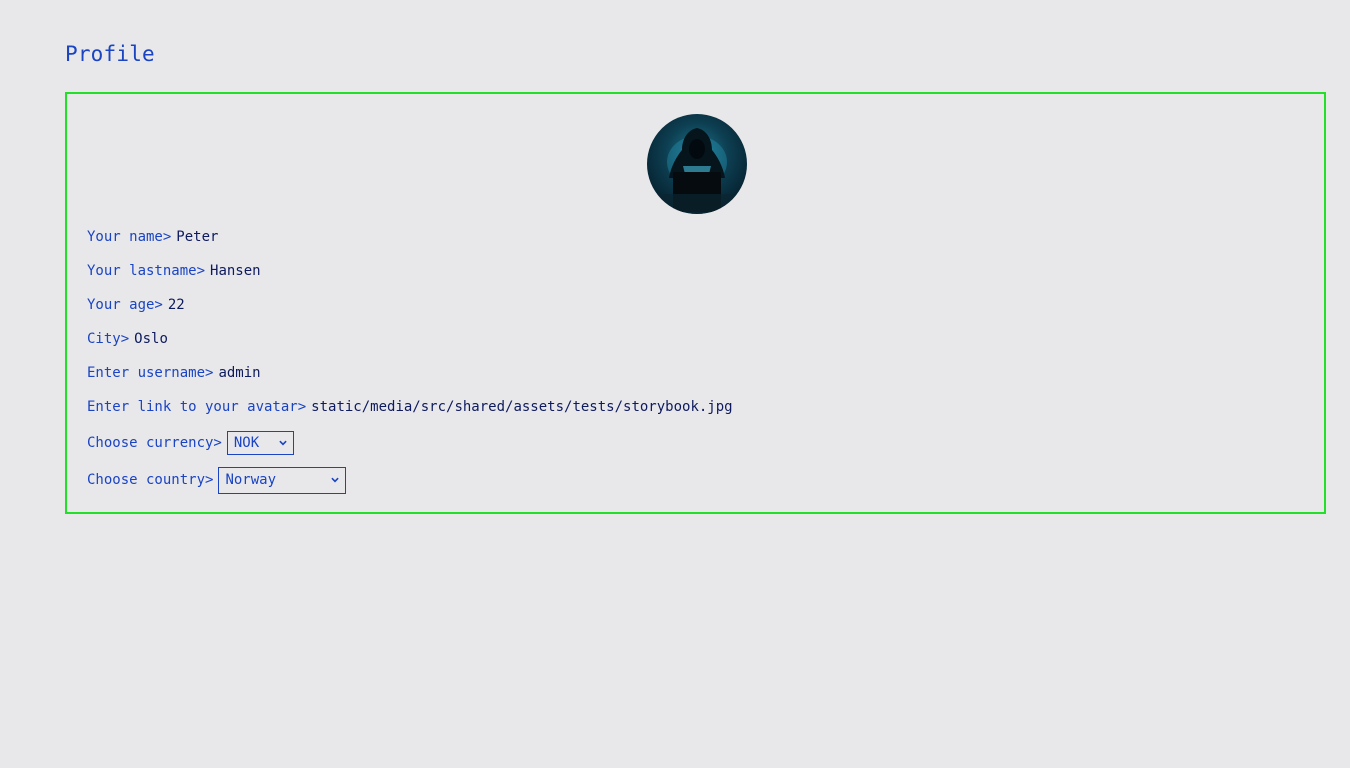 The width and height of the screenshot is (1350, 768). Describe the element at coordinates (154, 443) in the screenshot. I see `currency-label: Choose currency>` at that location.